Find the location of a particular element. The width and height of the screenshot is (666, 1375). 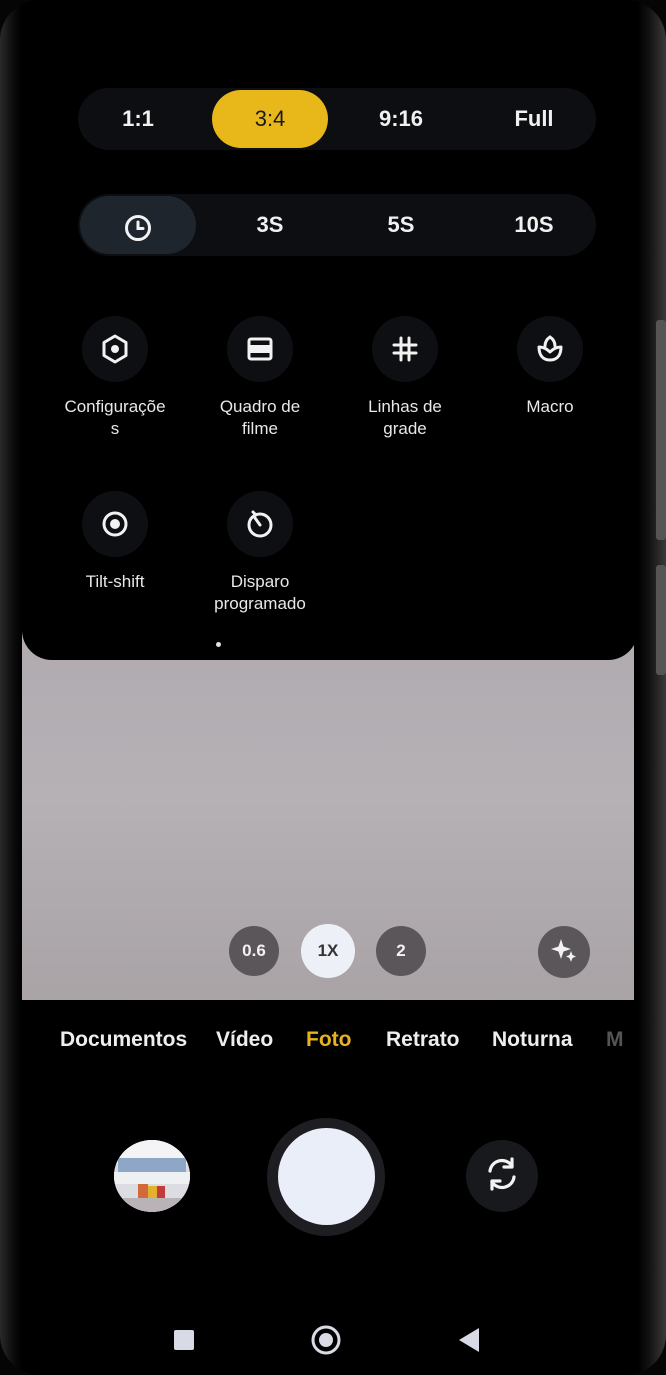

grid-lines-label-cont: grade is located at coordinates (405, 428).